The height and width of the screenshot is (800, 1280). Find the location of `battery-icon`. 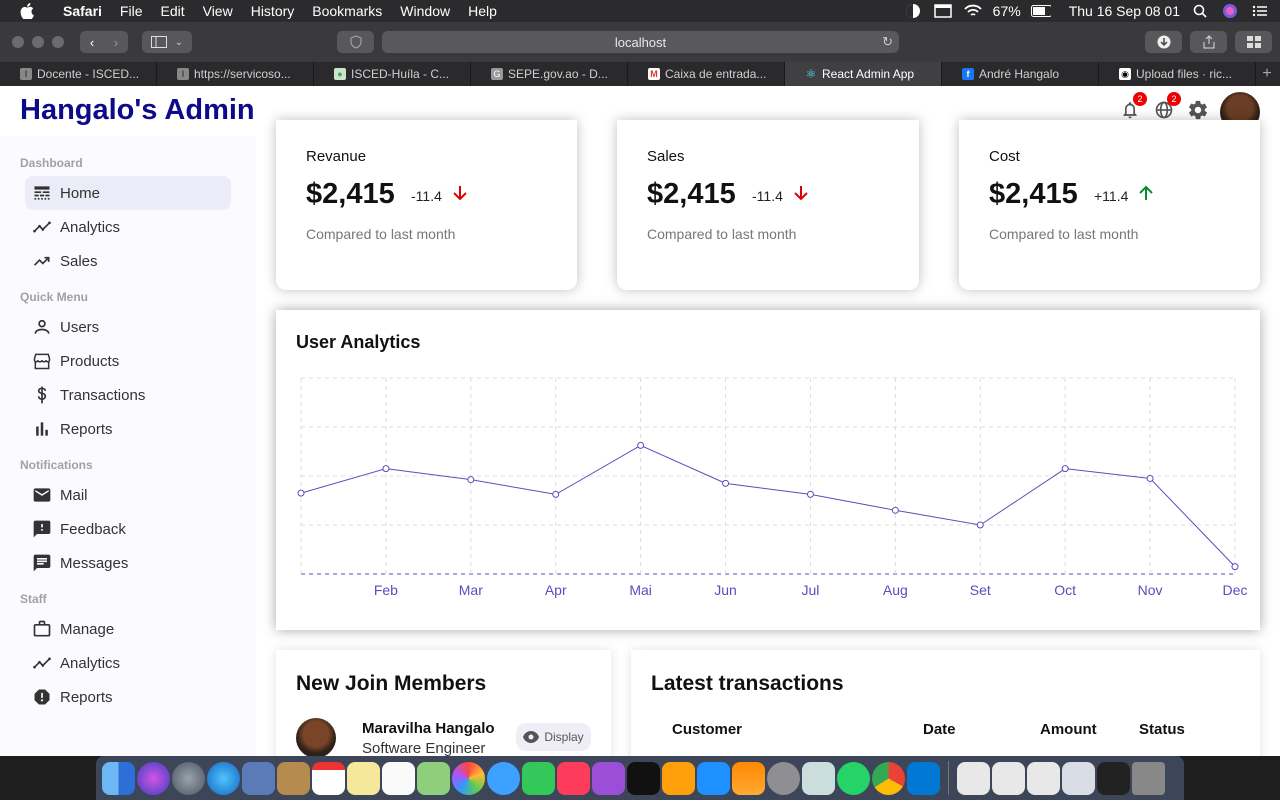

battery-icon is located at coordinates (1040, 11).